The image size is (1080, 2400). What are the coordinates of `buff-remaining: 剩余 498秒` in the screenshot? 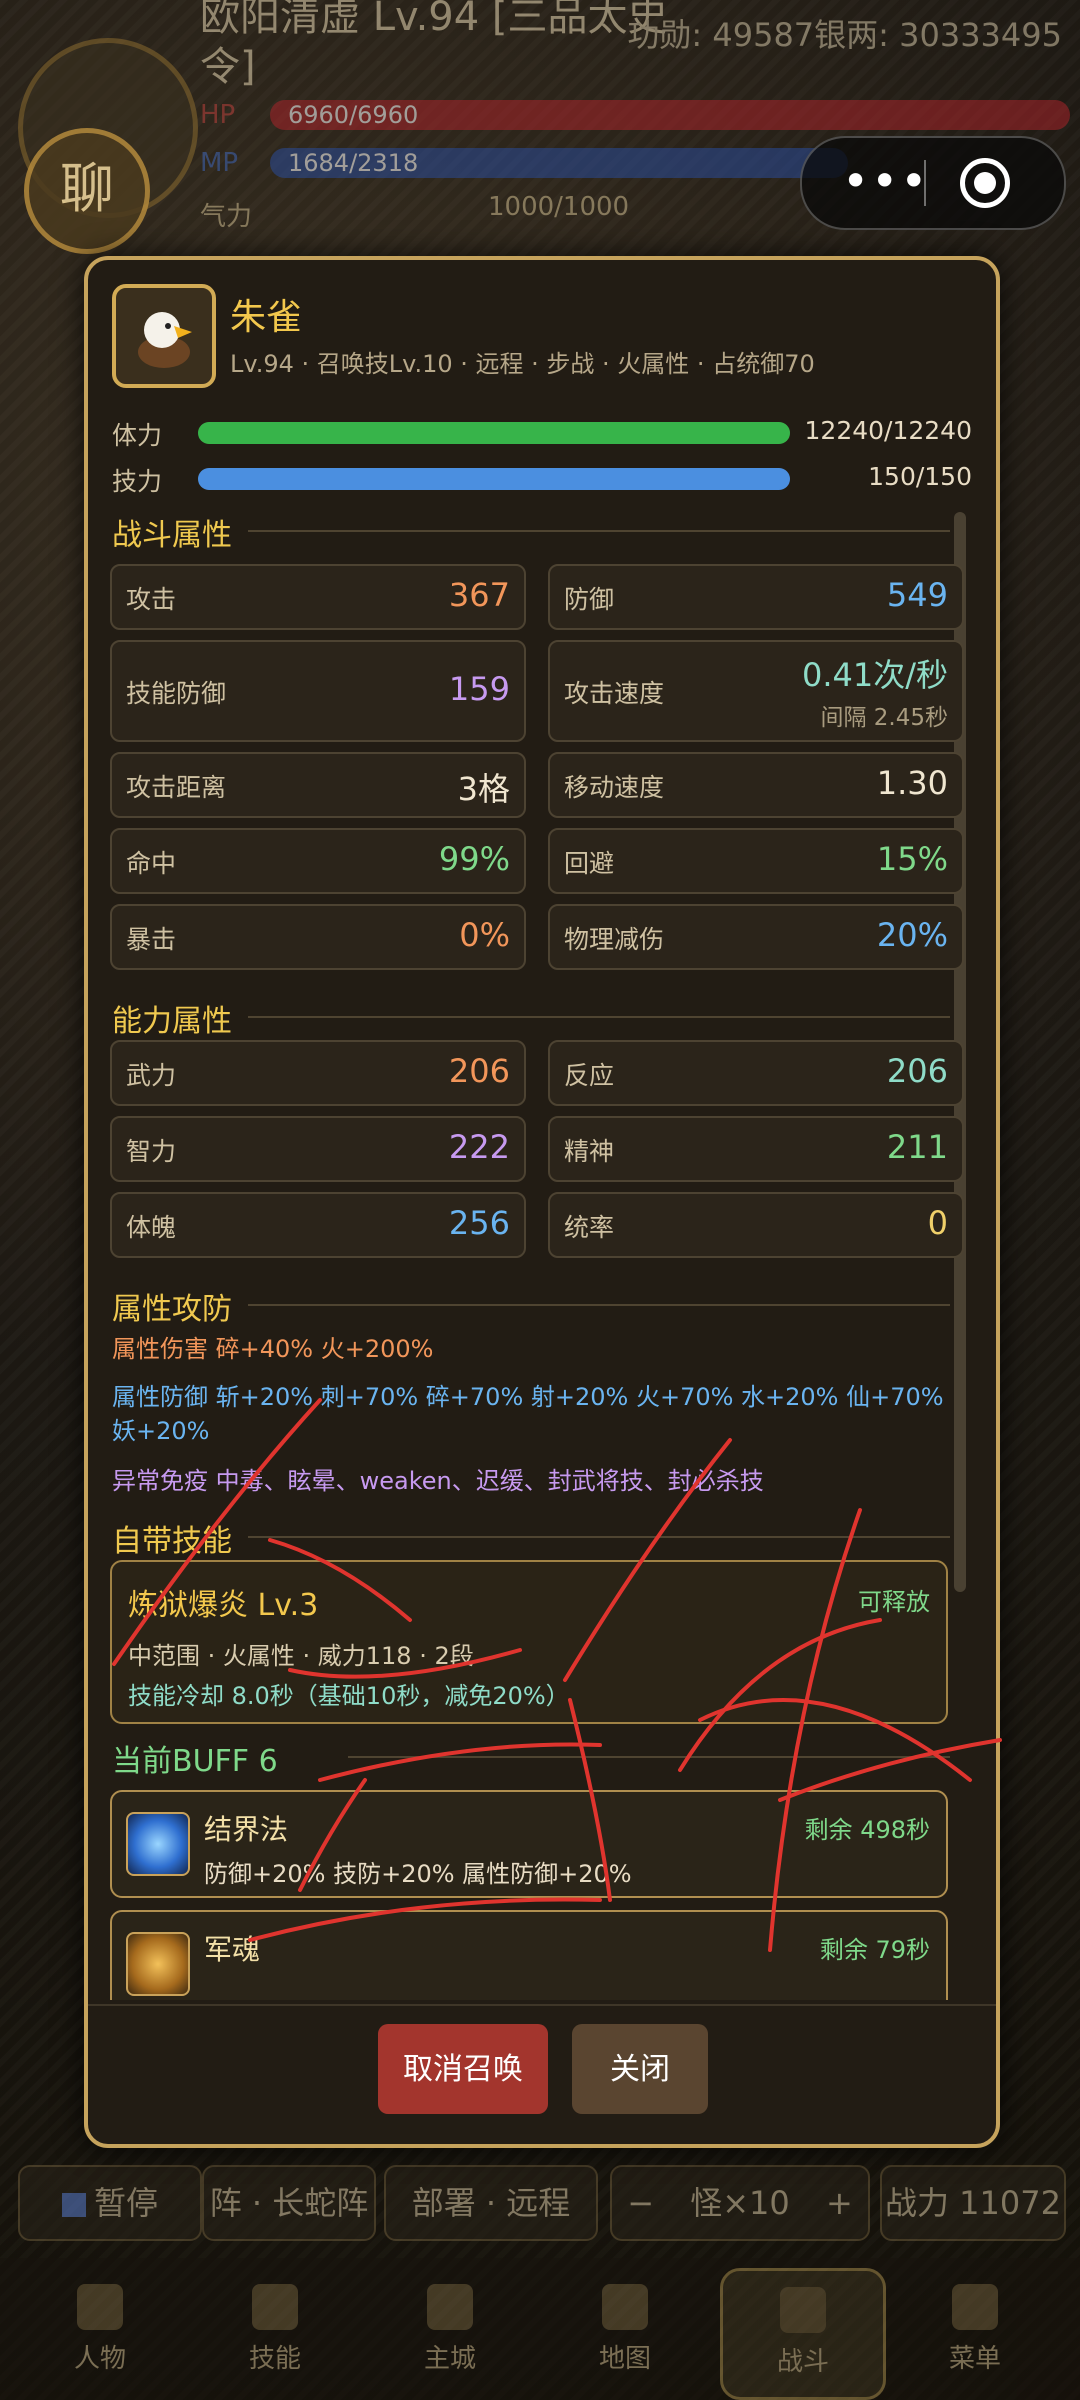 It's located at (867, 1830).